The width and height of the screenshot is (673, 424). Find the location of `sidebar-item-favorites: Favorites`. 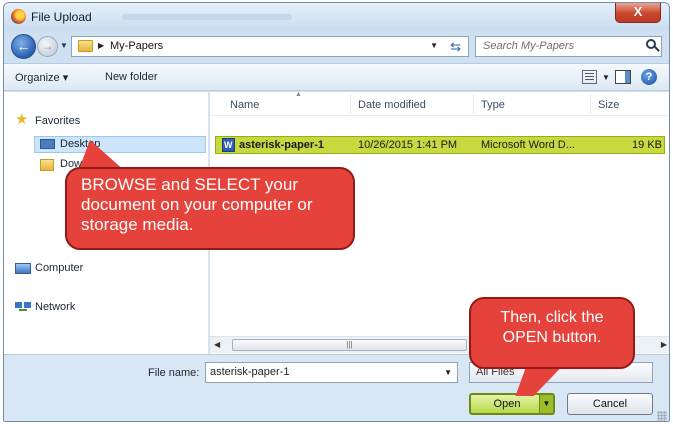

sidebar-item-favorites: Favorites is located at coordinates (57, 121).